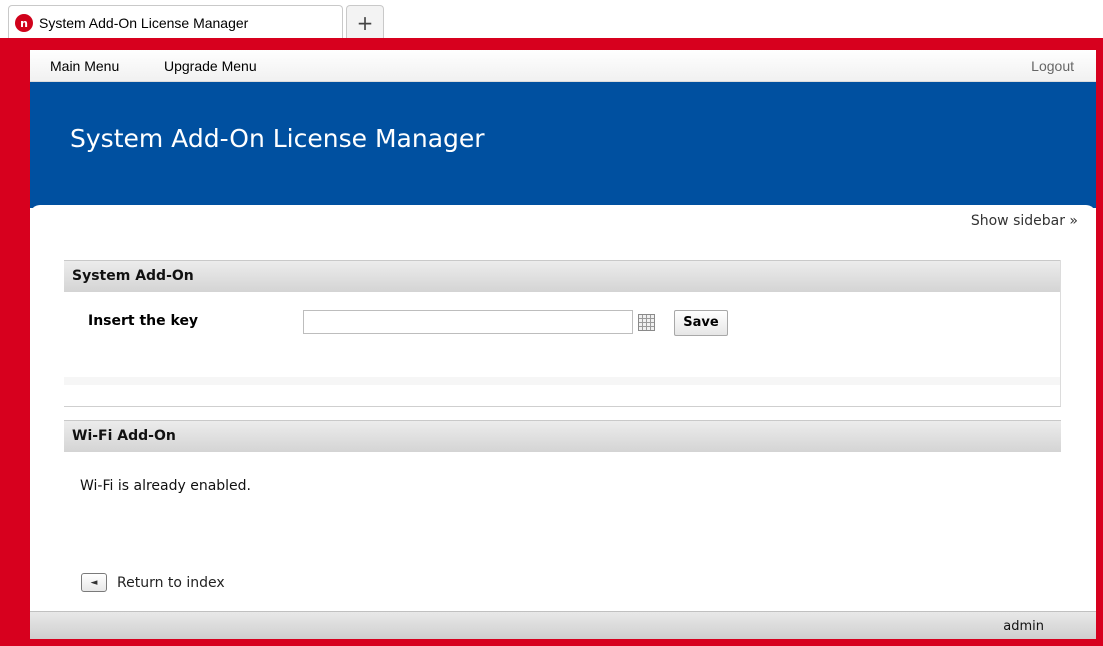  Describe the element at coordinates (365, 22) in the screenshot. I see `new-tab-button: +` at that location.